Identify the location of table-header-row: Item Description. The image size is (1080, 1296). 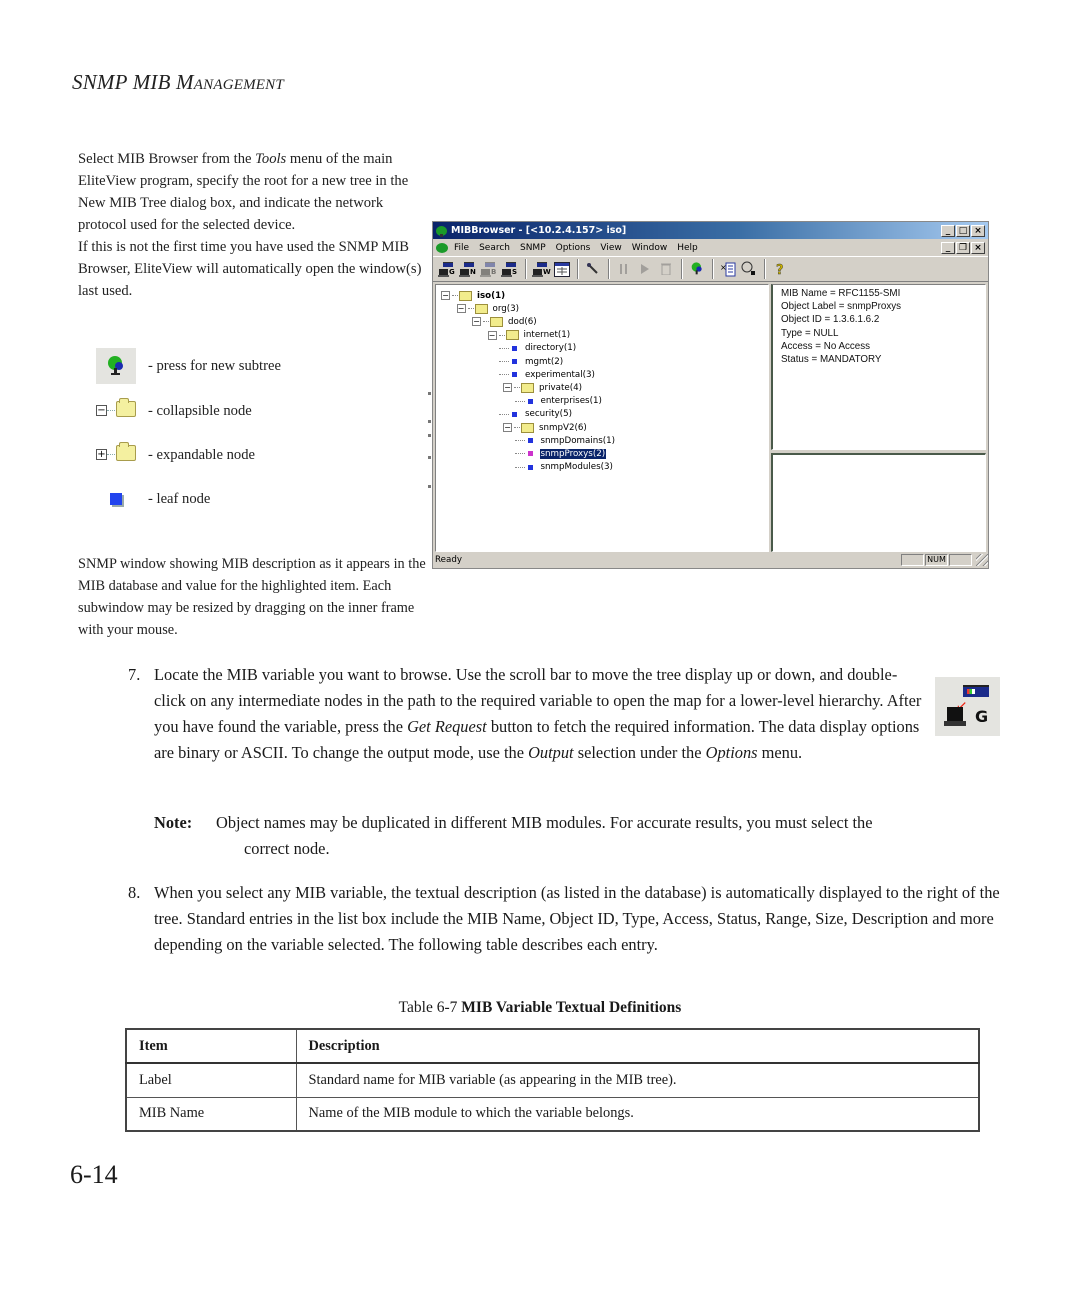
(552, 1046).